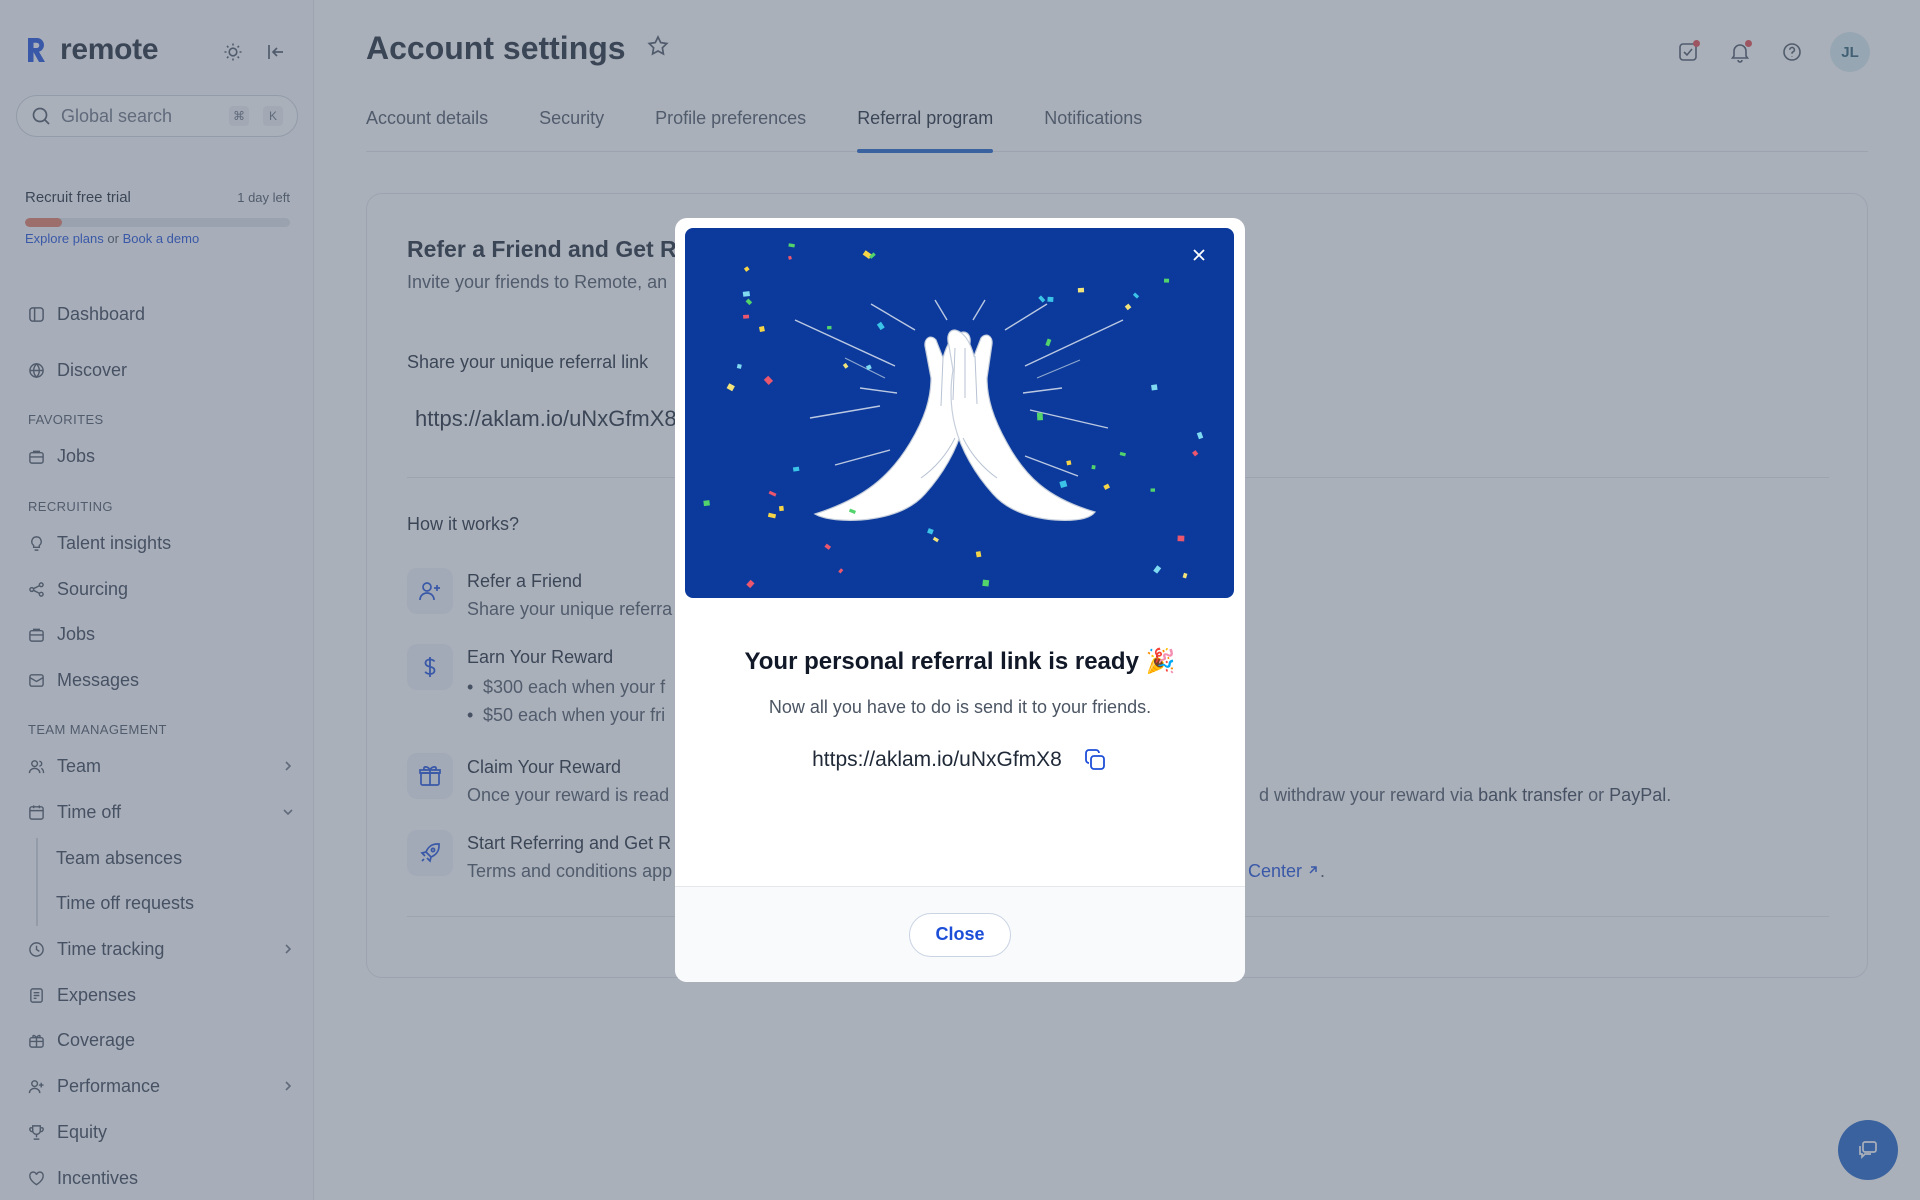  What do you see at coordinates (1095, 760) in the screenshot?
I see `copy-icon` at bounding box center [1095, 760].